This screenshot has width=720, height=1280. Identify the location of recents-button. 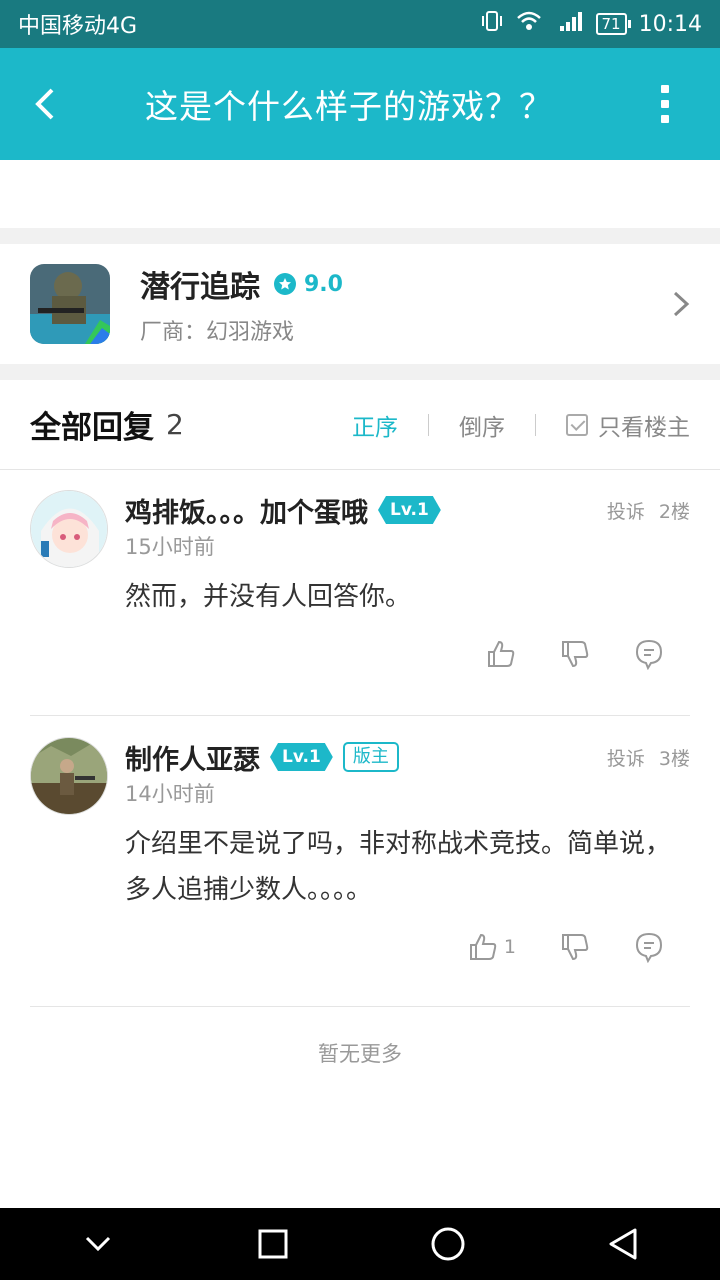
(273, 1244).